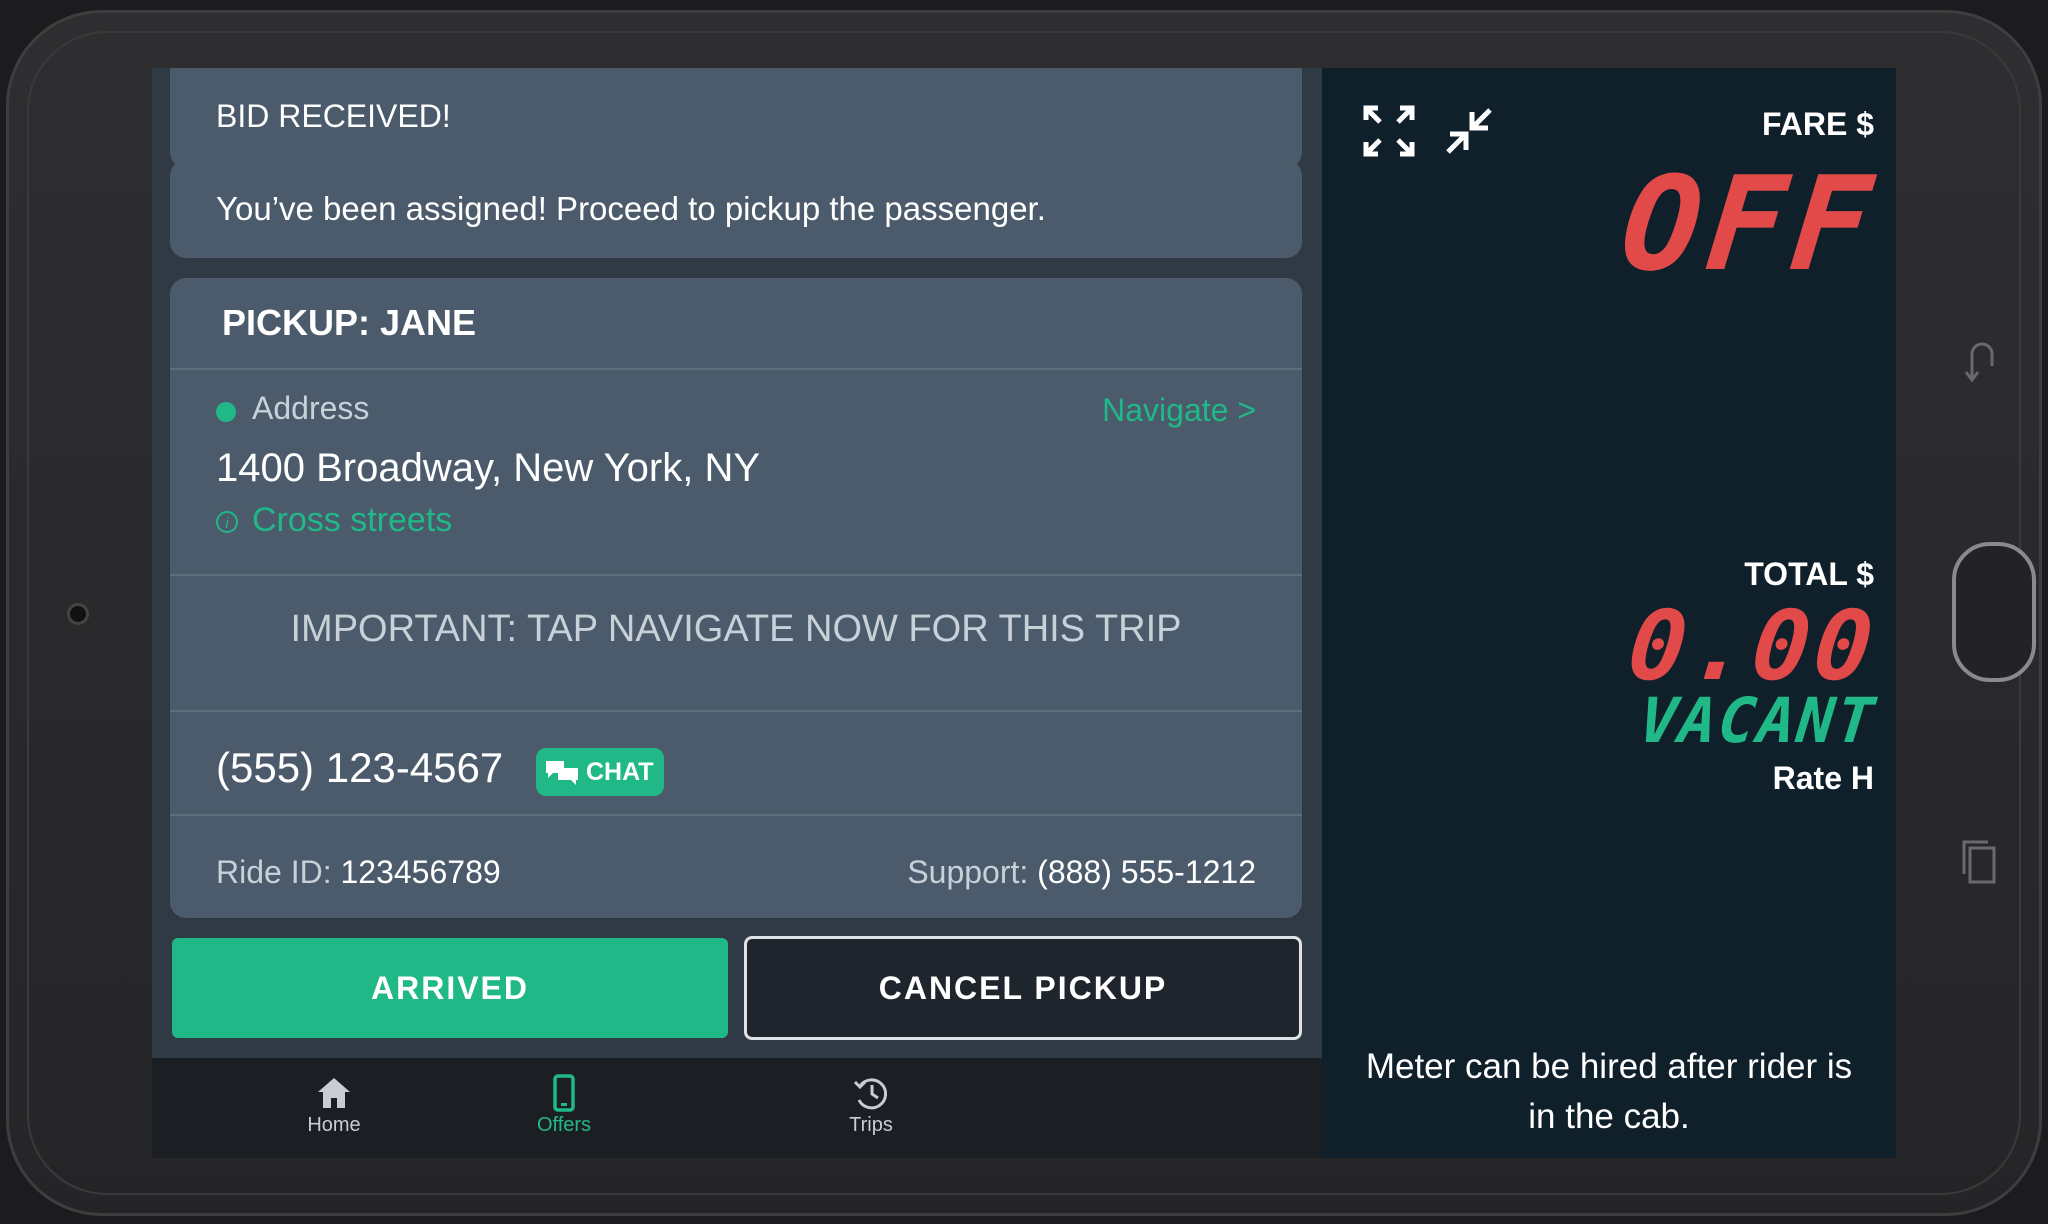 This screenshot has width=2048, height=1224. Describe the element at coordinates (349, 322) in the screenshot. I see `pickup-title: PICKUP: JANE` at that location.